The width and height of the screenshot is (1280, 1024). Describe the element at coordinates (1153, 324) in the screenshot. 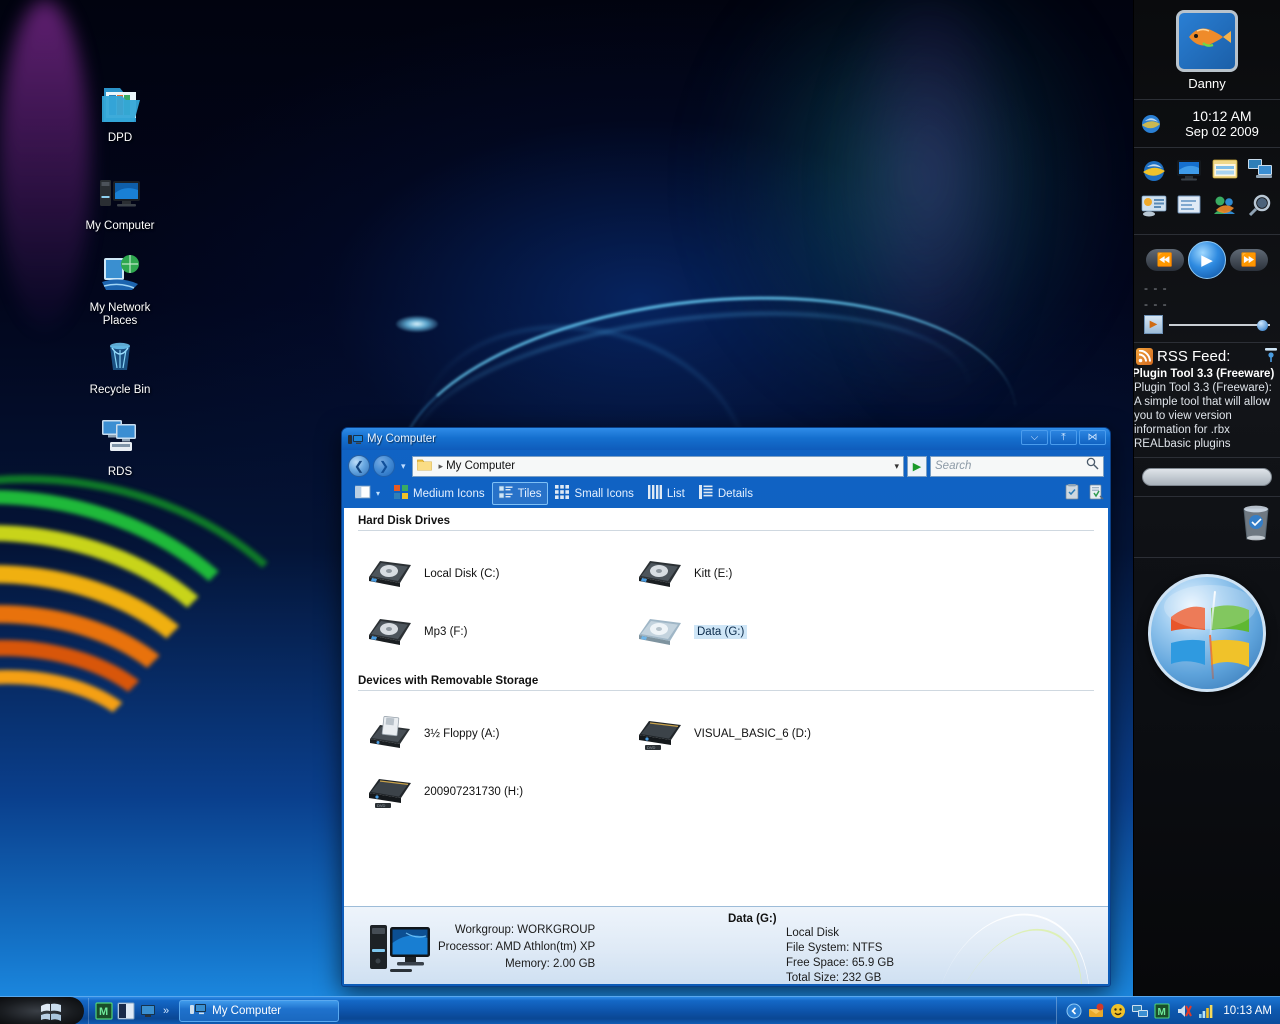

I see `equalizer-icon: ▶` at that location.